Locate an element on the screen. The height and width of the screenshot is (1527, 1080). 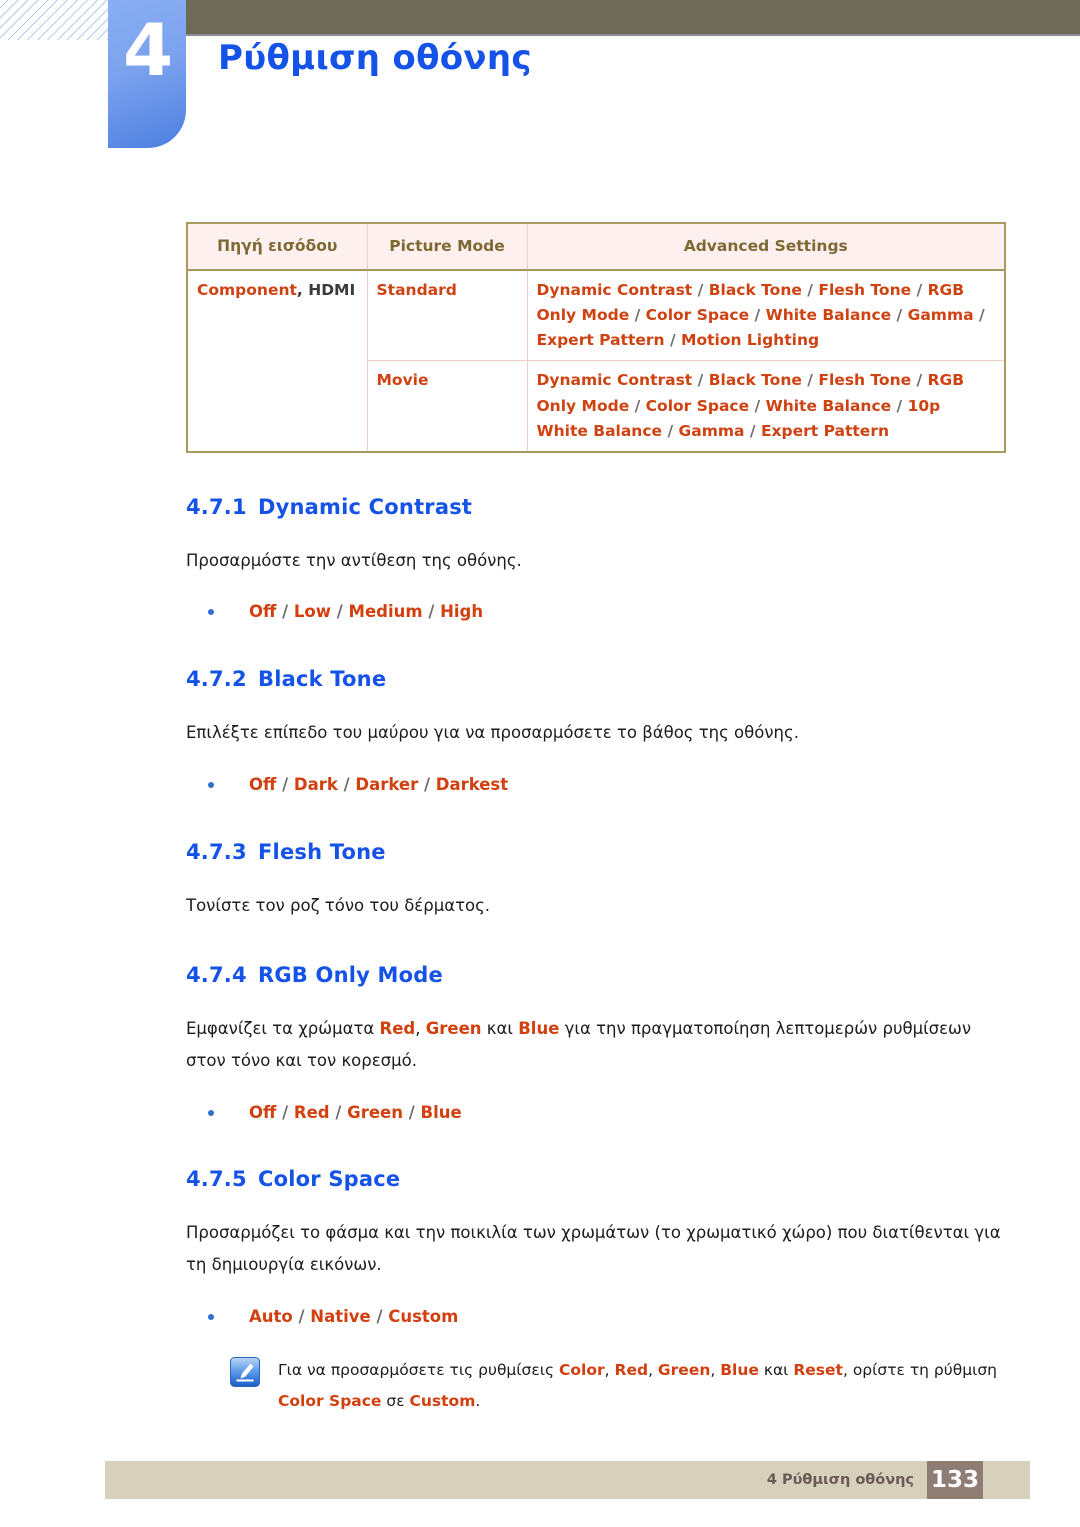
body-part: , is located at coordinates (420, 1029).